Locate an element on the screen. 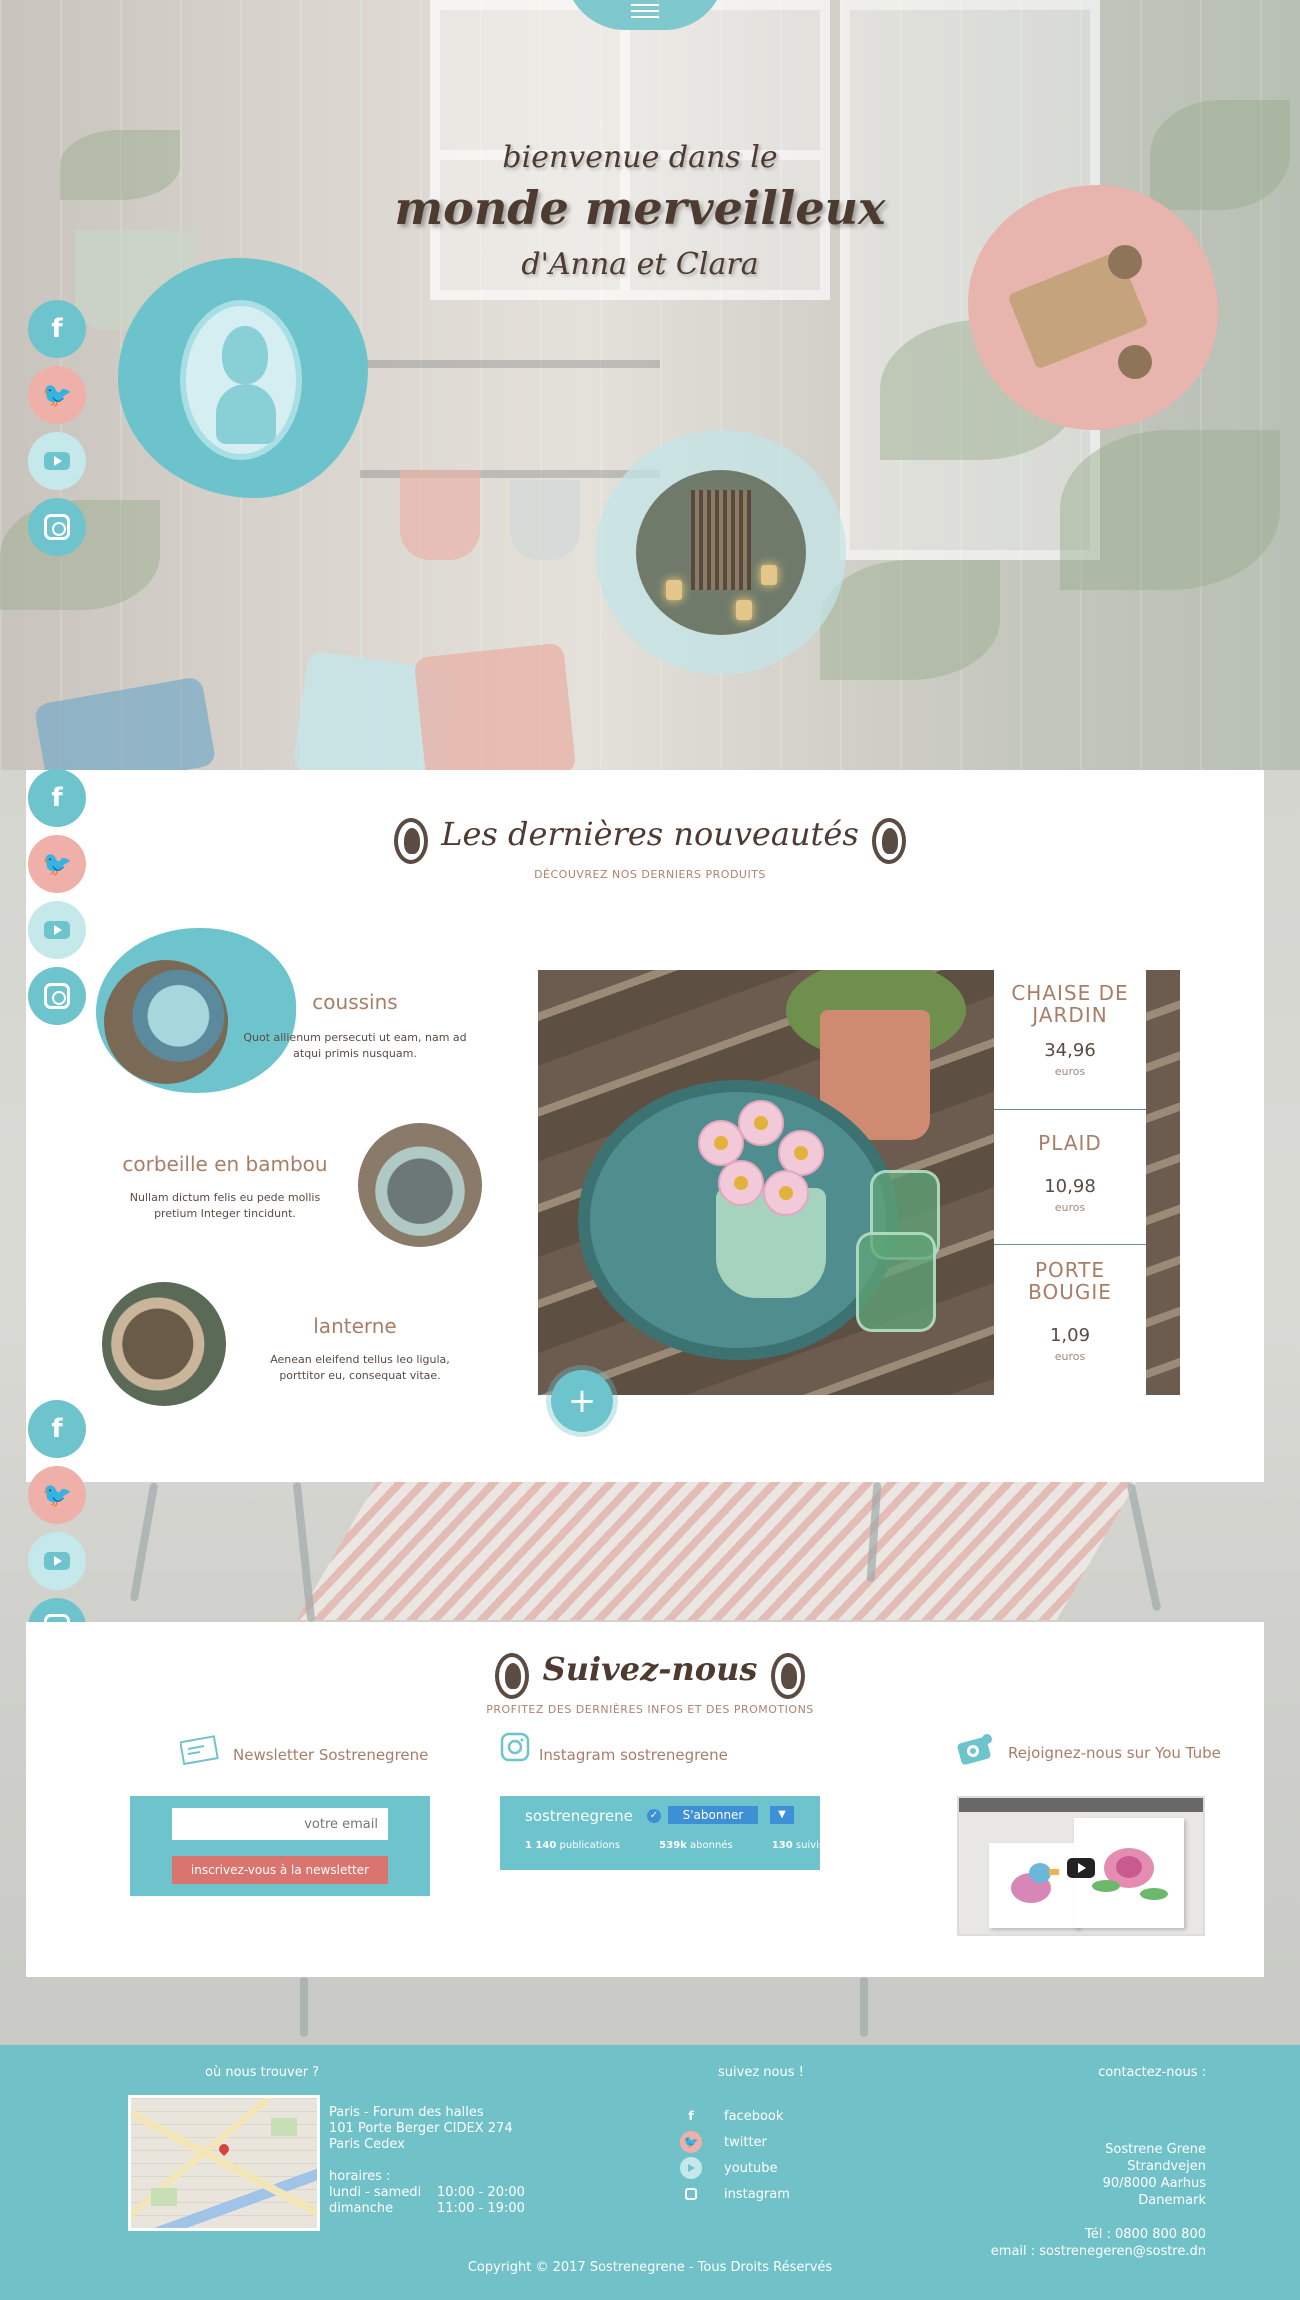 The height and width of the screenshot is (2300, 1300). hero-title-line1: bienvenue dans le is located at coordinates (640, 157).